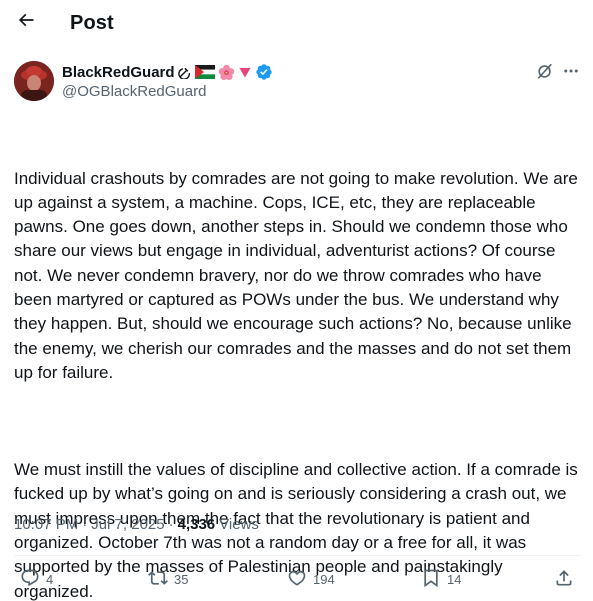 The height and width of the screenshot is (601, 593). I want to click on grok-icon, so click(545, 73).